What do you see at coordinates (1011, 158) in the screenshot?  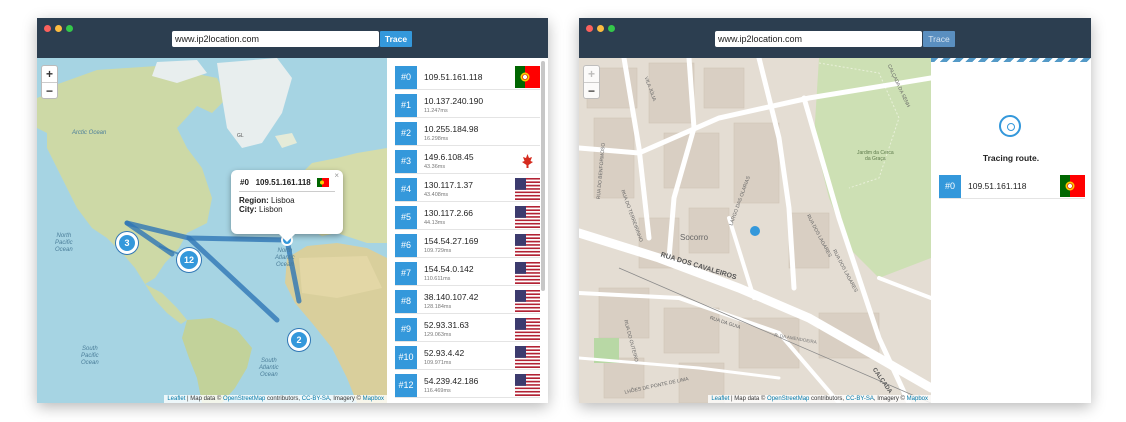 I see `tracing-status: Tracing route.` at bounding box center [1011, 158].